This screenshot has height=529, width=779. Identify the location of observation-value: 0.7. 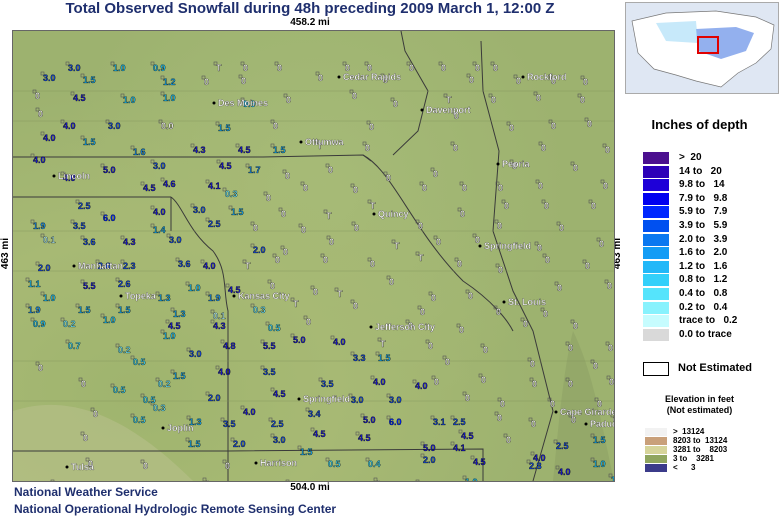
(74, 346).